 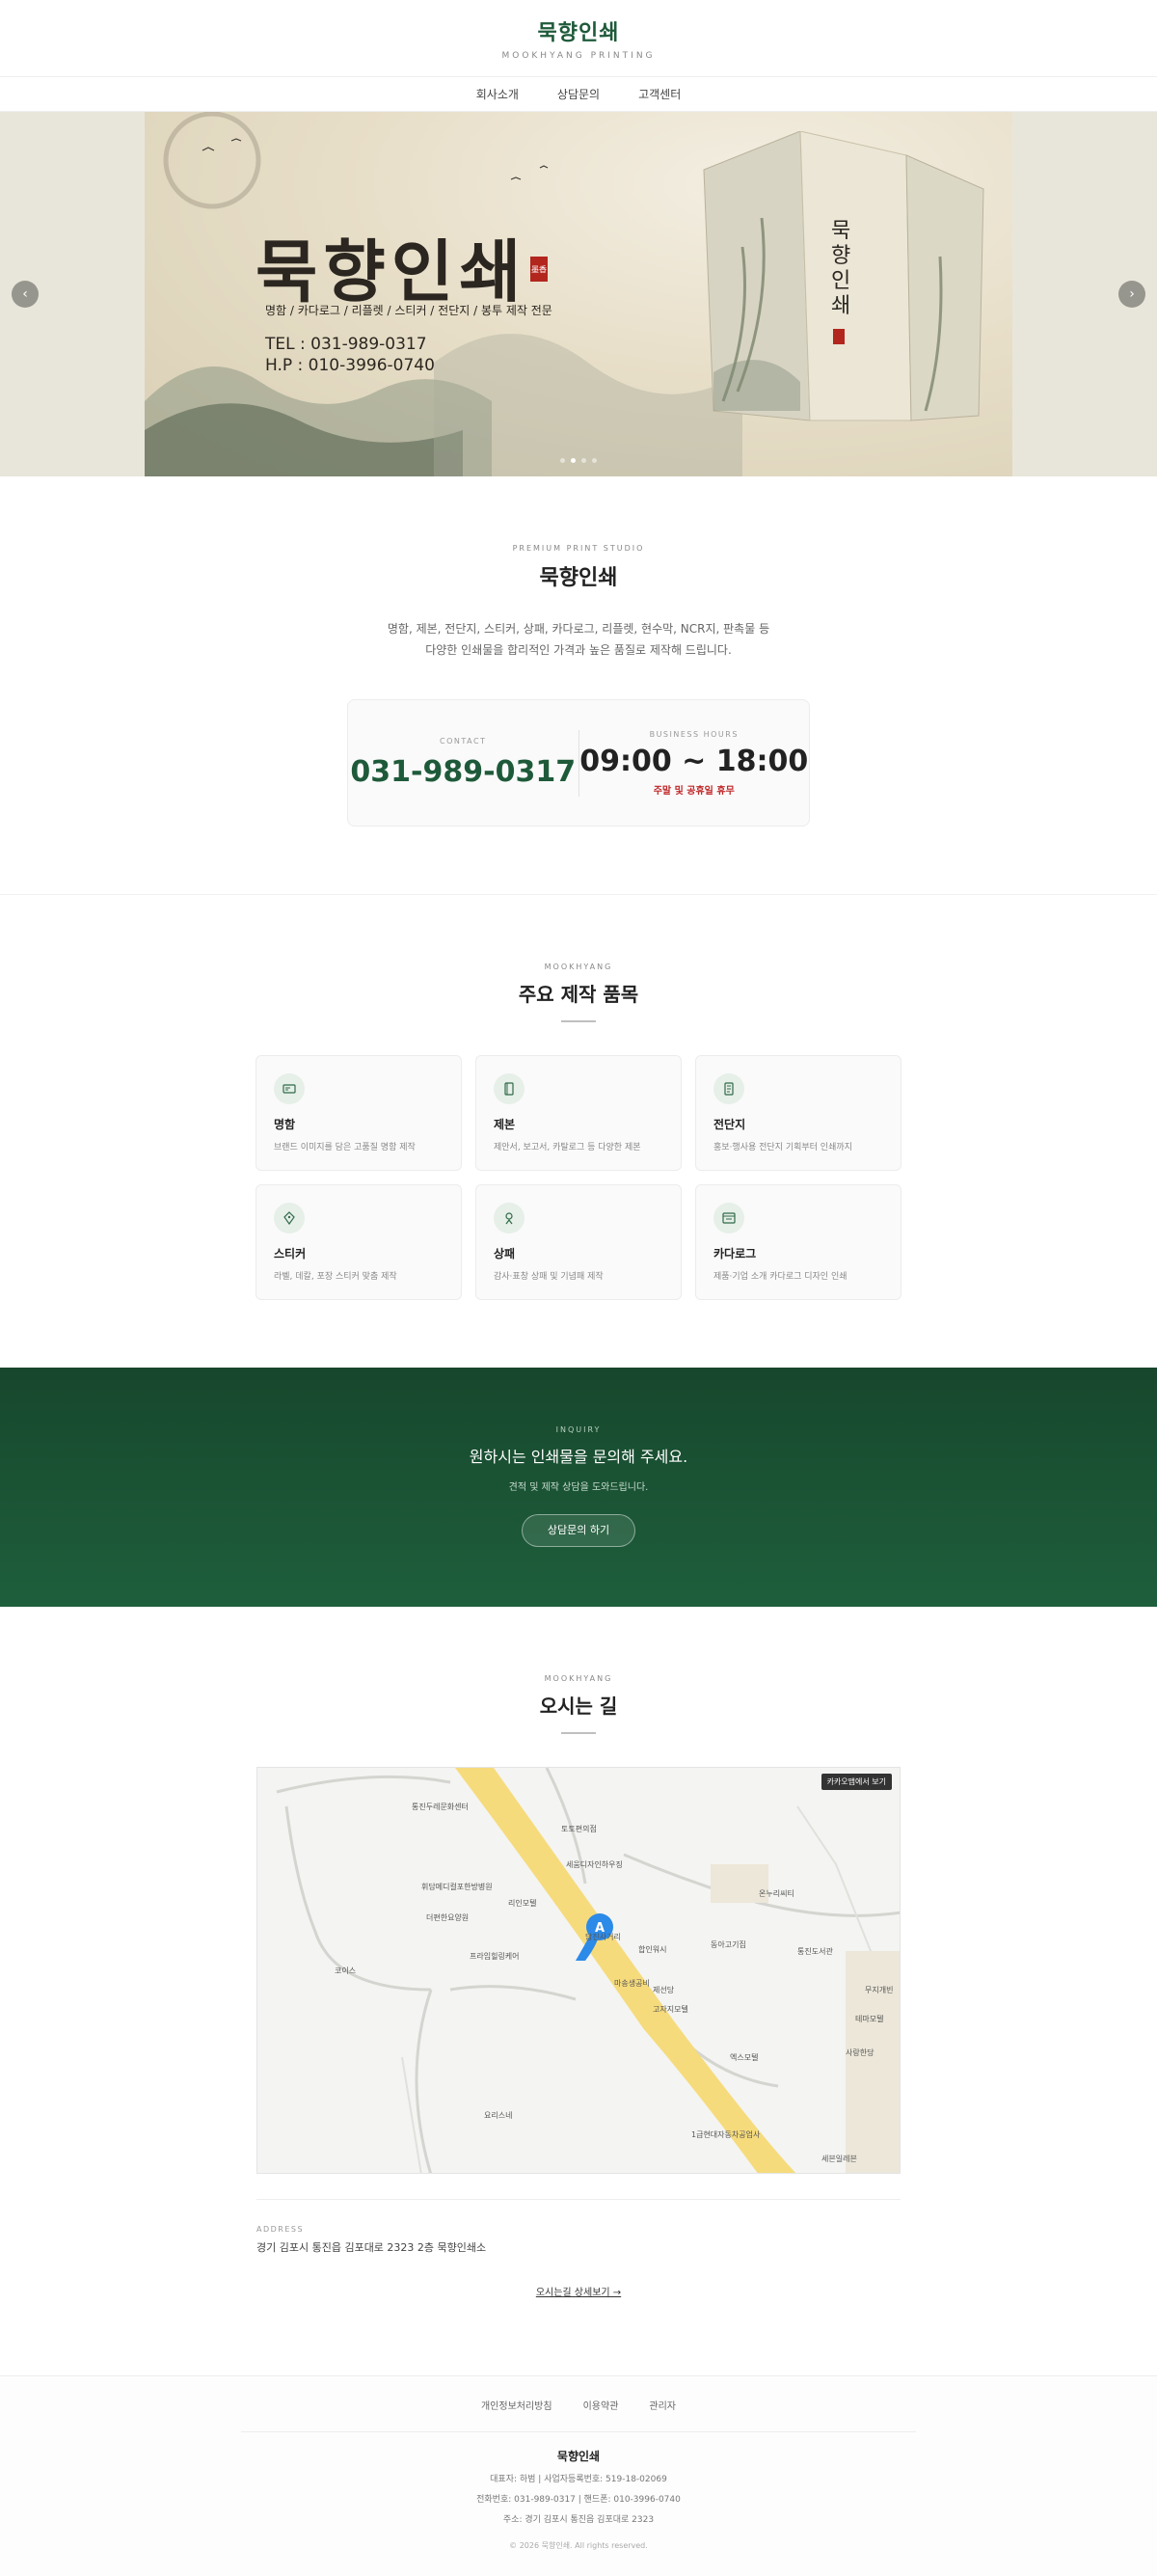 I want to click on inquiry-eyebrow: INQUIRY, so click(x=578, y=1429).